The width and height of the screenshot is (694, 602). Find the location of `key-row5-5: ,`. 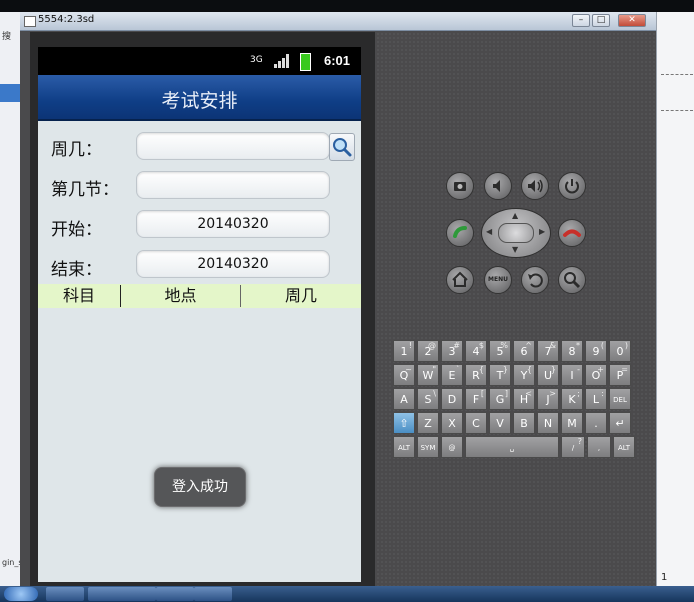

key-row5-5: , is located at coordinates (599, 447).